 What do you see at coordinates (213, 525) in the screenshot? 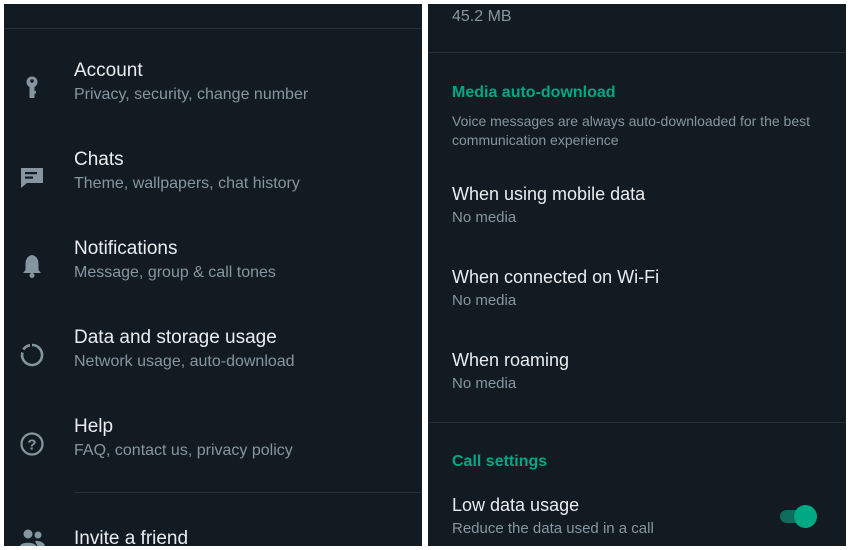
I see `settings-item-invite: Invite a friend` at bounding box center [213, 525].